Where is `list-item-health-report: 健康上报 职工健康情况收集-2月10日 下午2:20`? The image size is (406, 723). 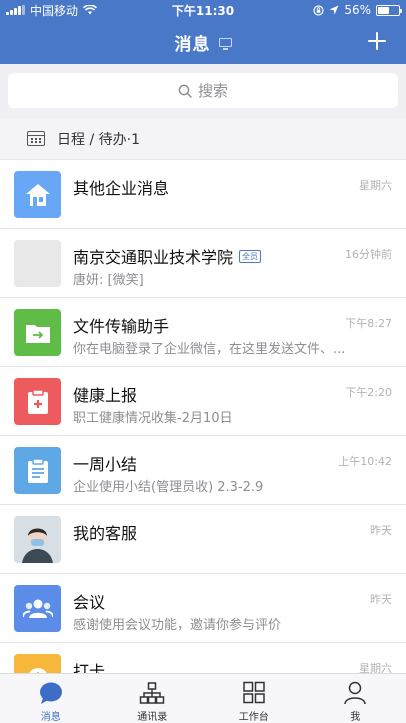 list-item-health-report: 健康上报 职工健康情况收集-2月10日 下午2:20 is located at coordinates (203, 401).